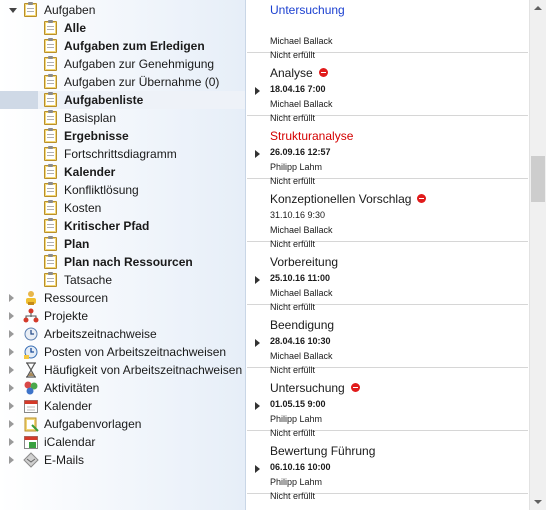  What do you see at coordinates (122, 316) in the screenshot?
I see `tree-node-module: Projekte` at bounding box center [122, 316].